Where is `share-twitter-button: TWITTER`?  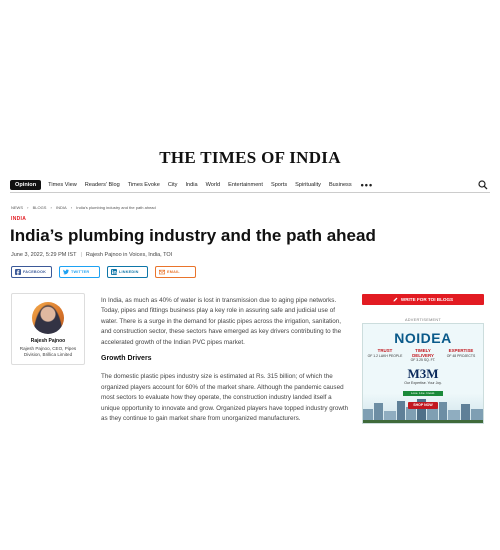 share-twitter-button: TWITTER is located at coordinates (79, 272).